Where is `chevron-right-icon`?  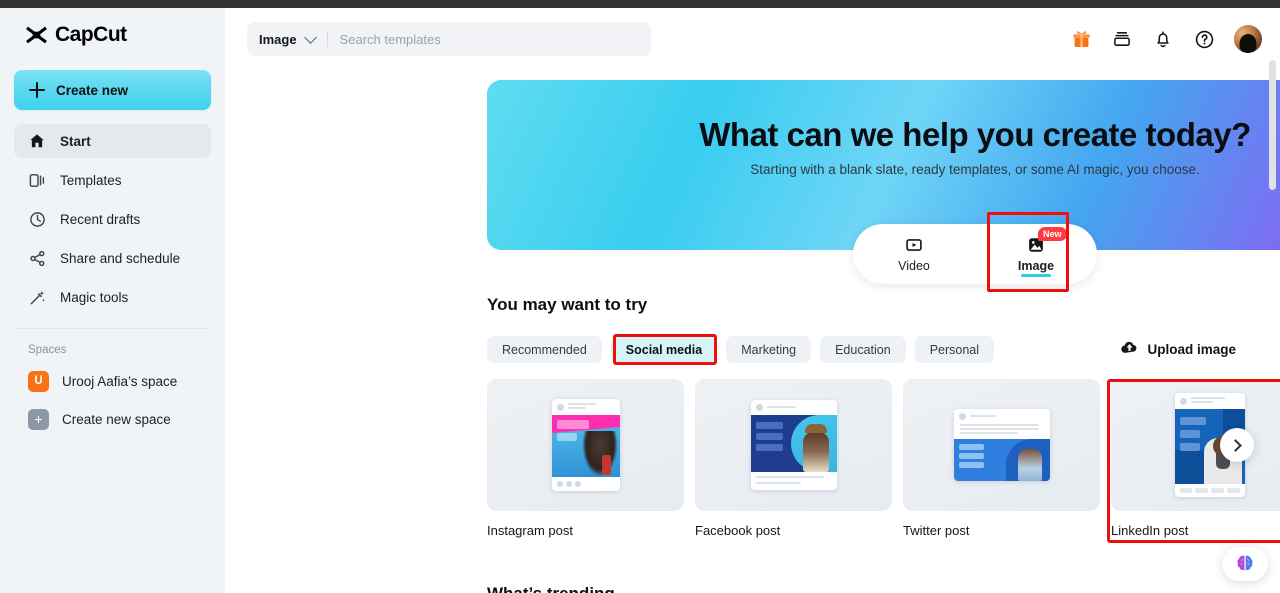
chevron-right-icon is located at coordinates (1235, 445).